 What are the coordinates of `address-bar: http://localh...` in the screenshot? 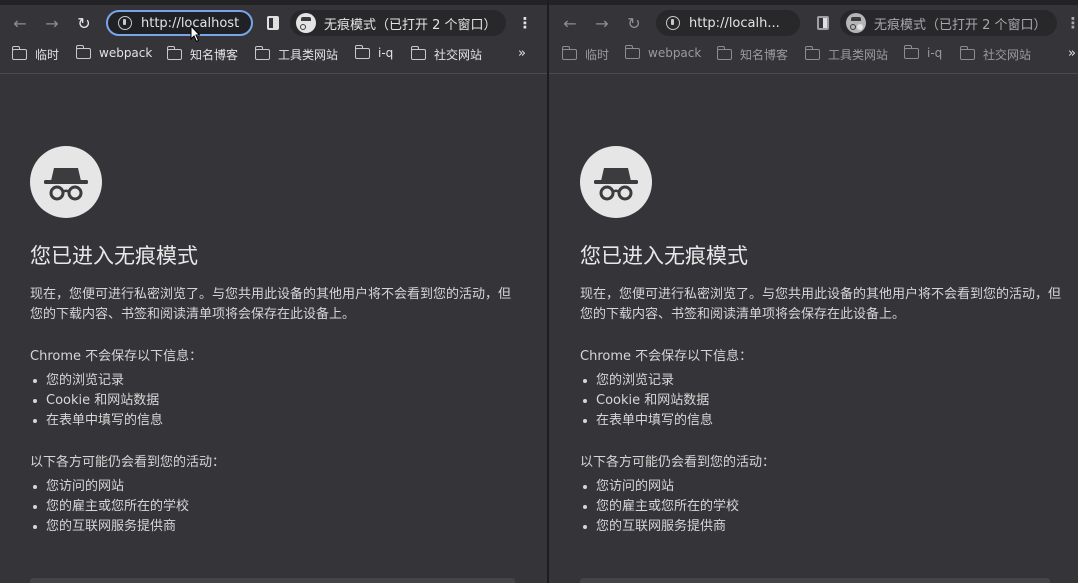 It's located at (728, 23).